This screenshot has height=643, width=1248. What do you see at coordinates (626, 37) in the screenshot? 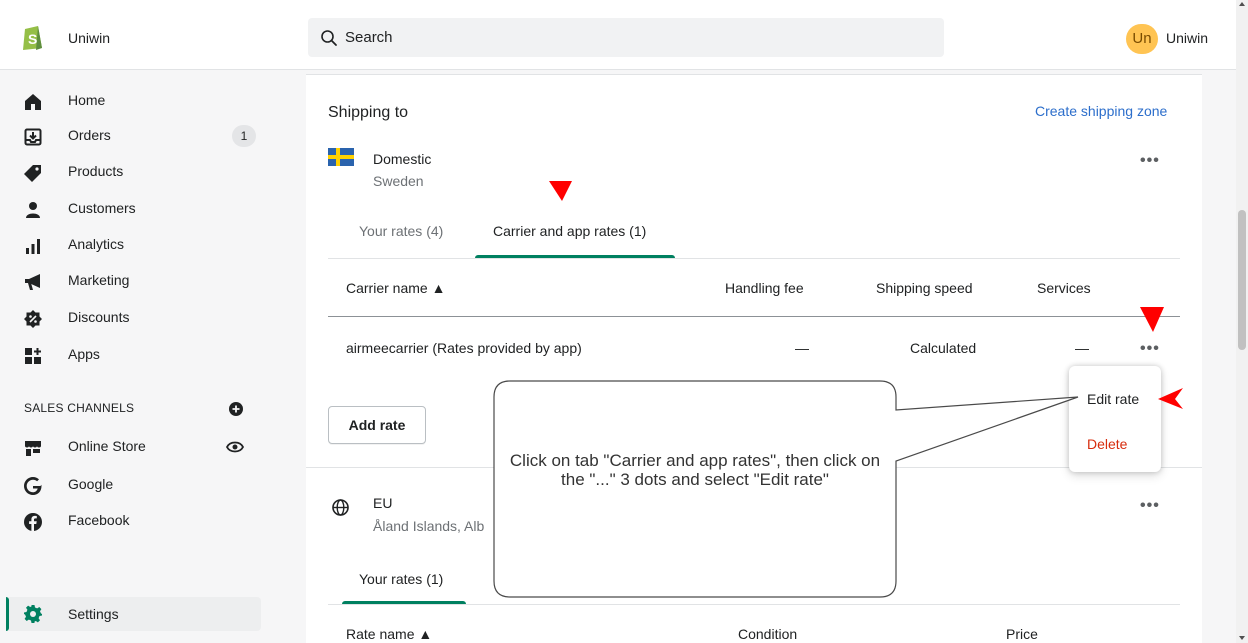
I see `search-bar: Search` at bounding box center [626, 37].